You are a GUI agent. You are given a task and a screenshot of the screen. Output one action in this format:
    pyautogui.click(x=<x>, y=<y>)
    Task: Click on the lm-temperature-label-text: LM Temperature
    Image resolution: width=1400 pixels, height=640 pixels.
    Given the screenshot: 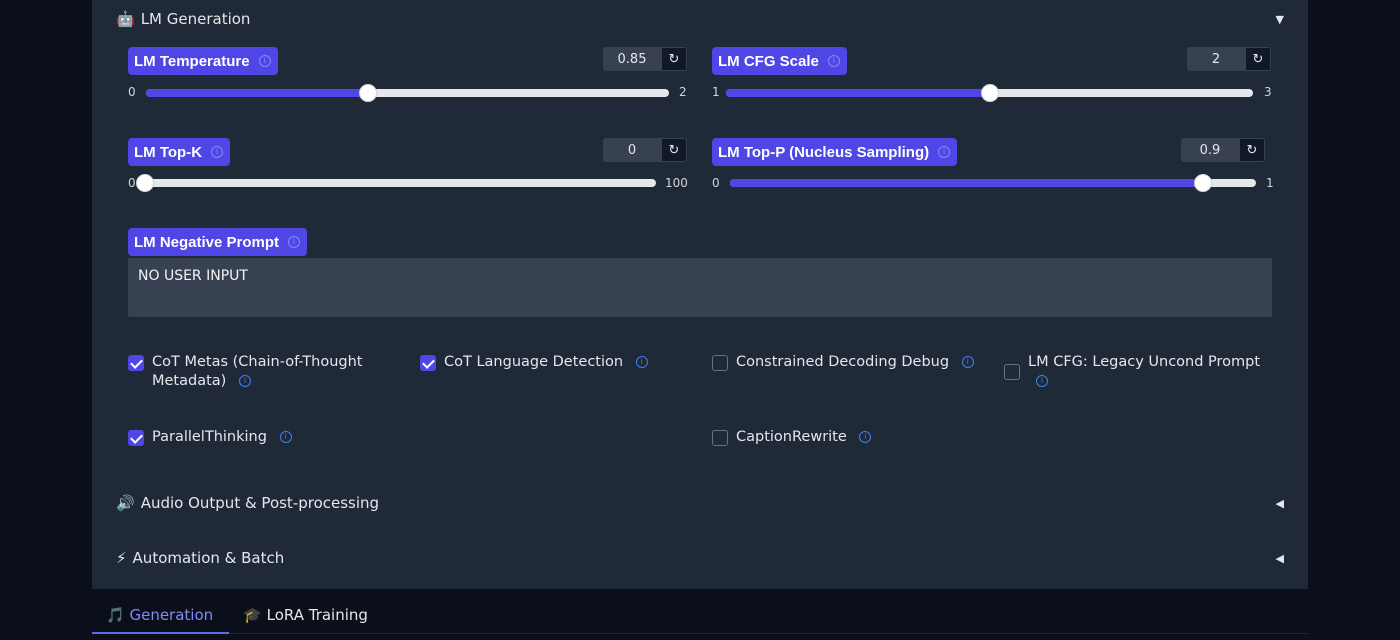 What is the action you would take?
    pyautogui.click(x=192, y=61)
    